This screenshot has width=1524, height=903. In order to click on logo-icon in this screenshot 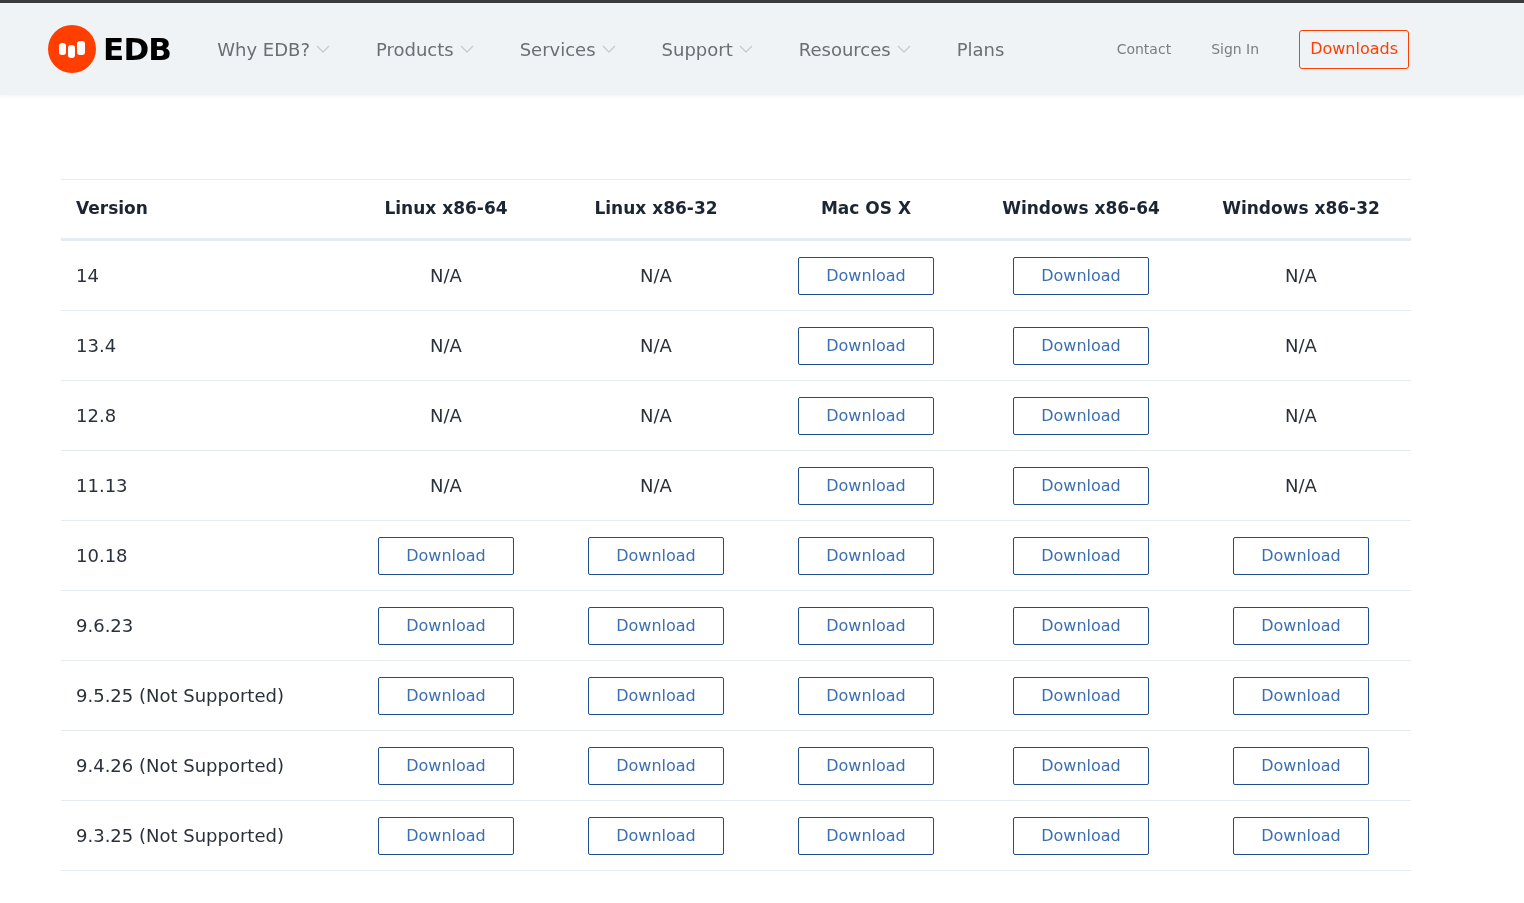, I will do `click(72, 49)`.